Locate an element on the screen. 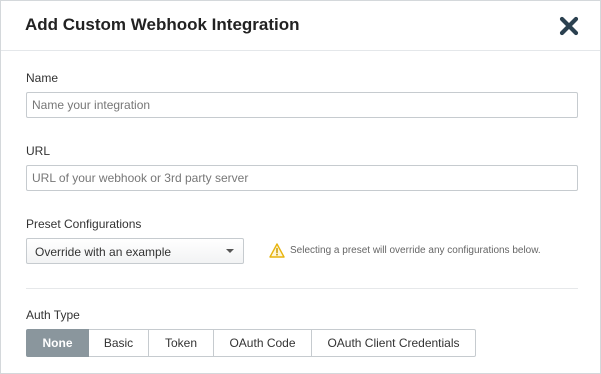 This screenshot has width=601, height=374. modal-title: Add Custom Webhook Integration is located at coordinates (162, 24).